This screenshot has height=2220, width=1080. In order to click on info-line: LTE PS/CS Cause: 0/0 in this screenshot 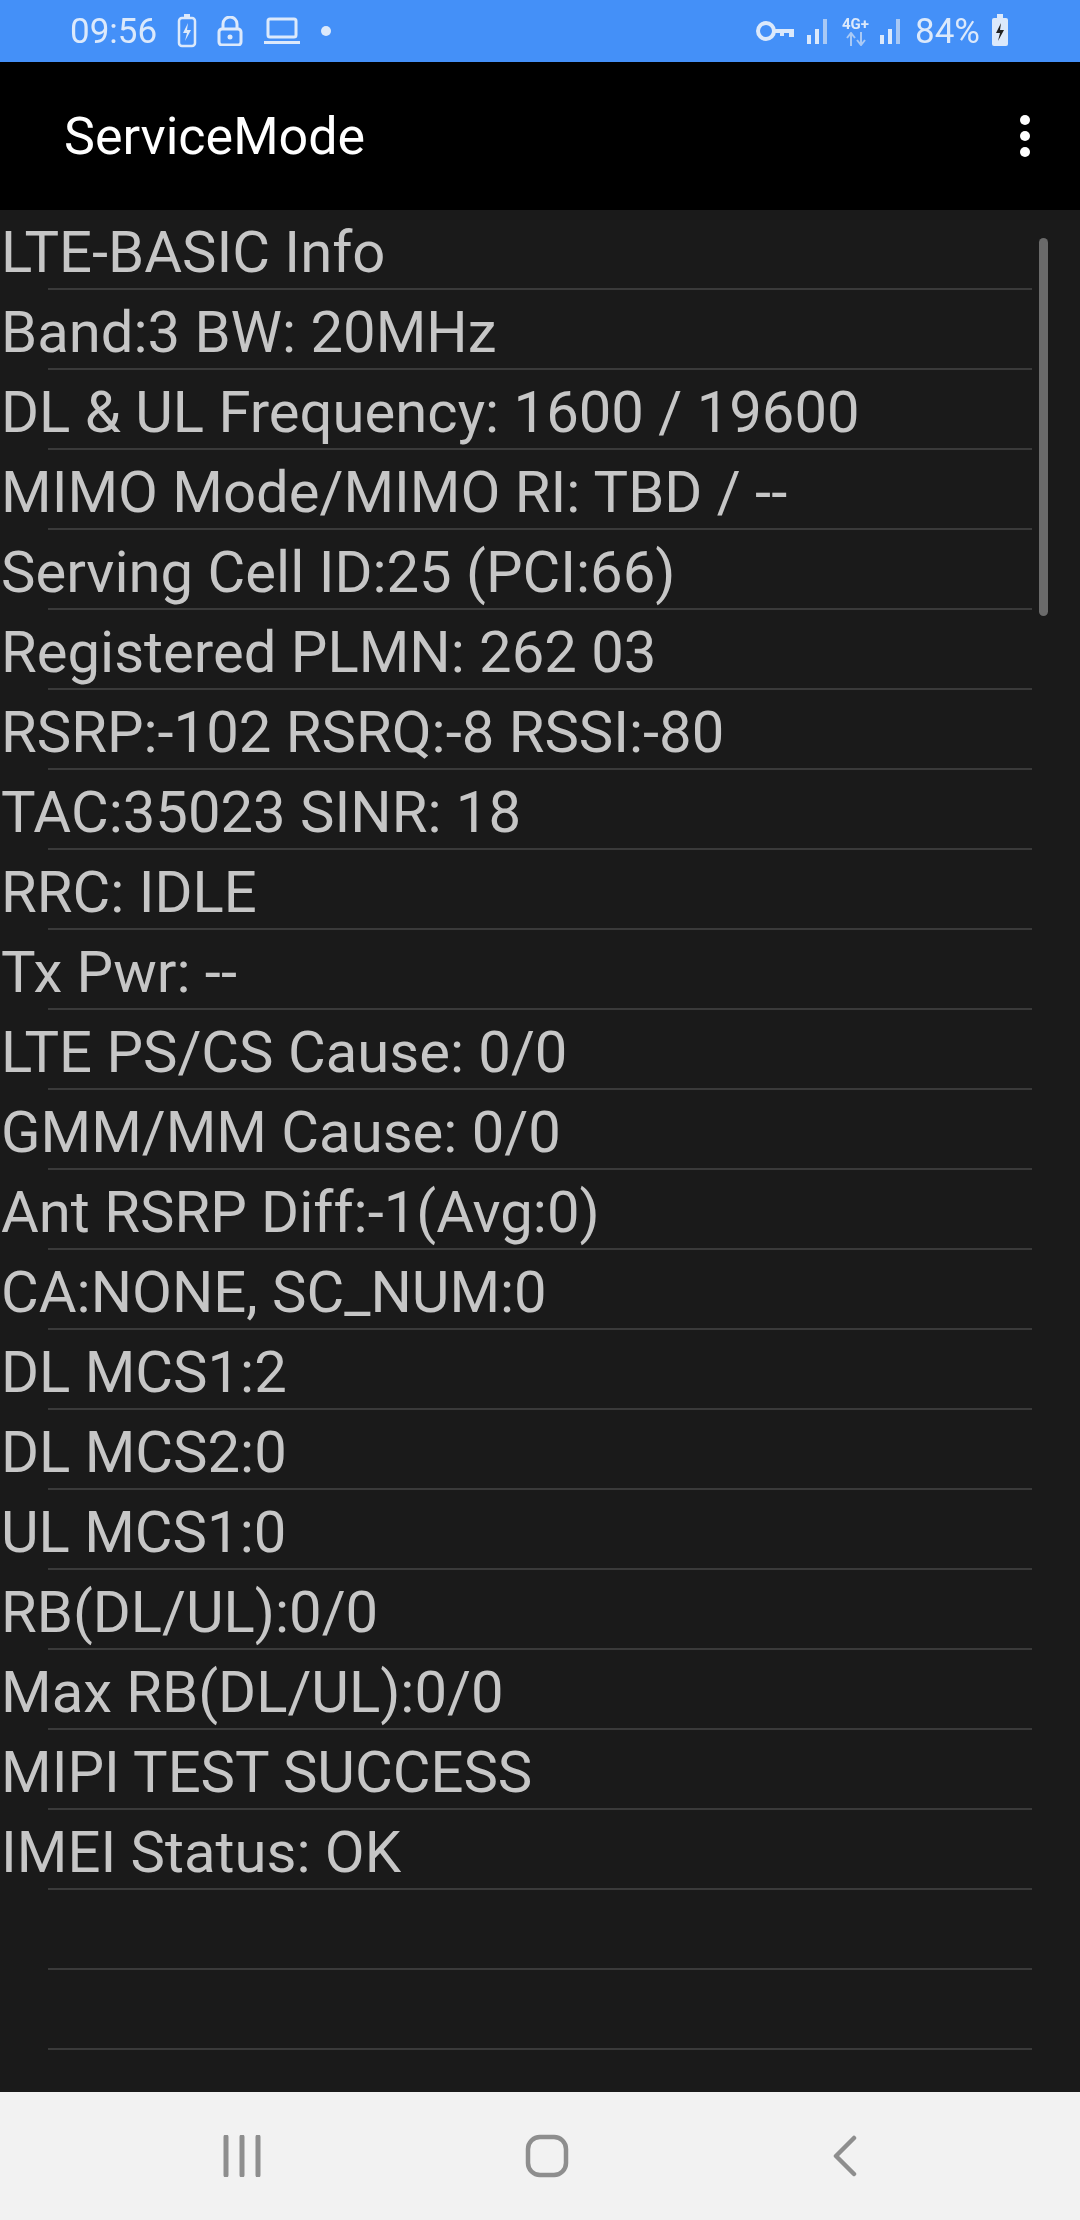, I will do `click(284, 1052)`.